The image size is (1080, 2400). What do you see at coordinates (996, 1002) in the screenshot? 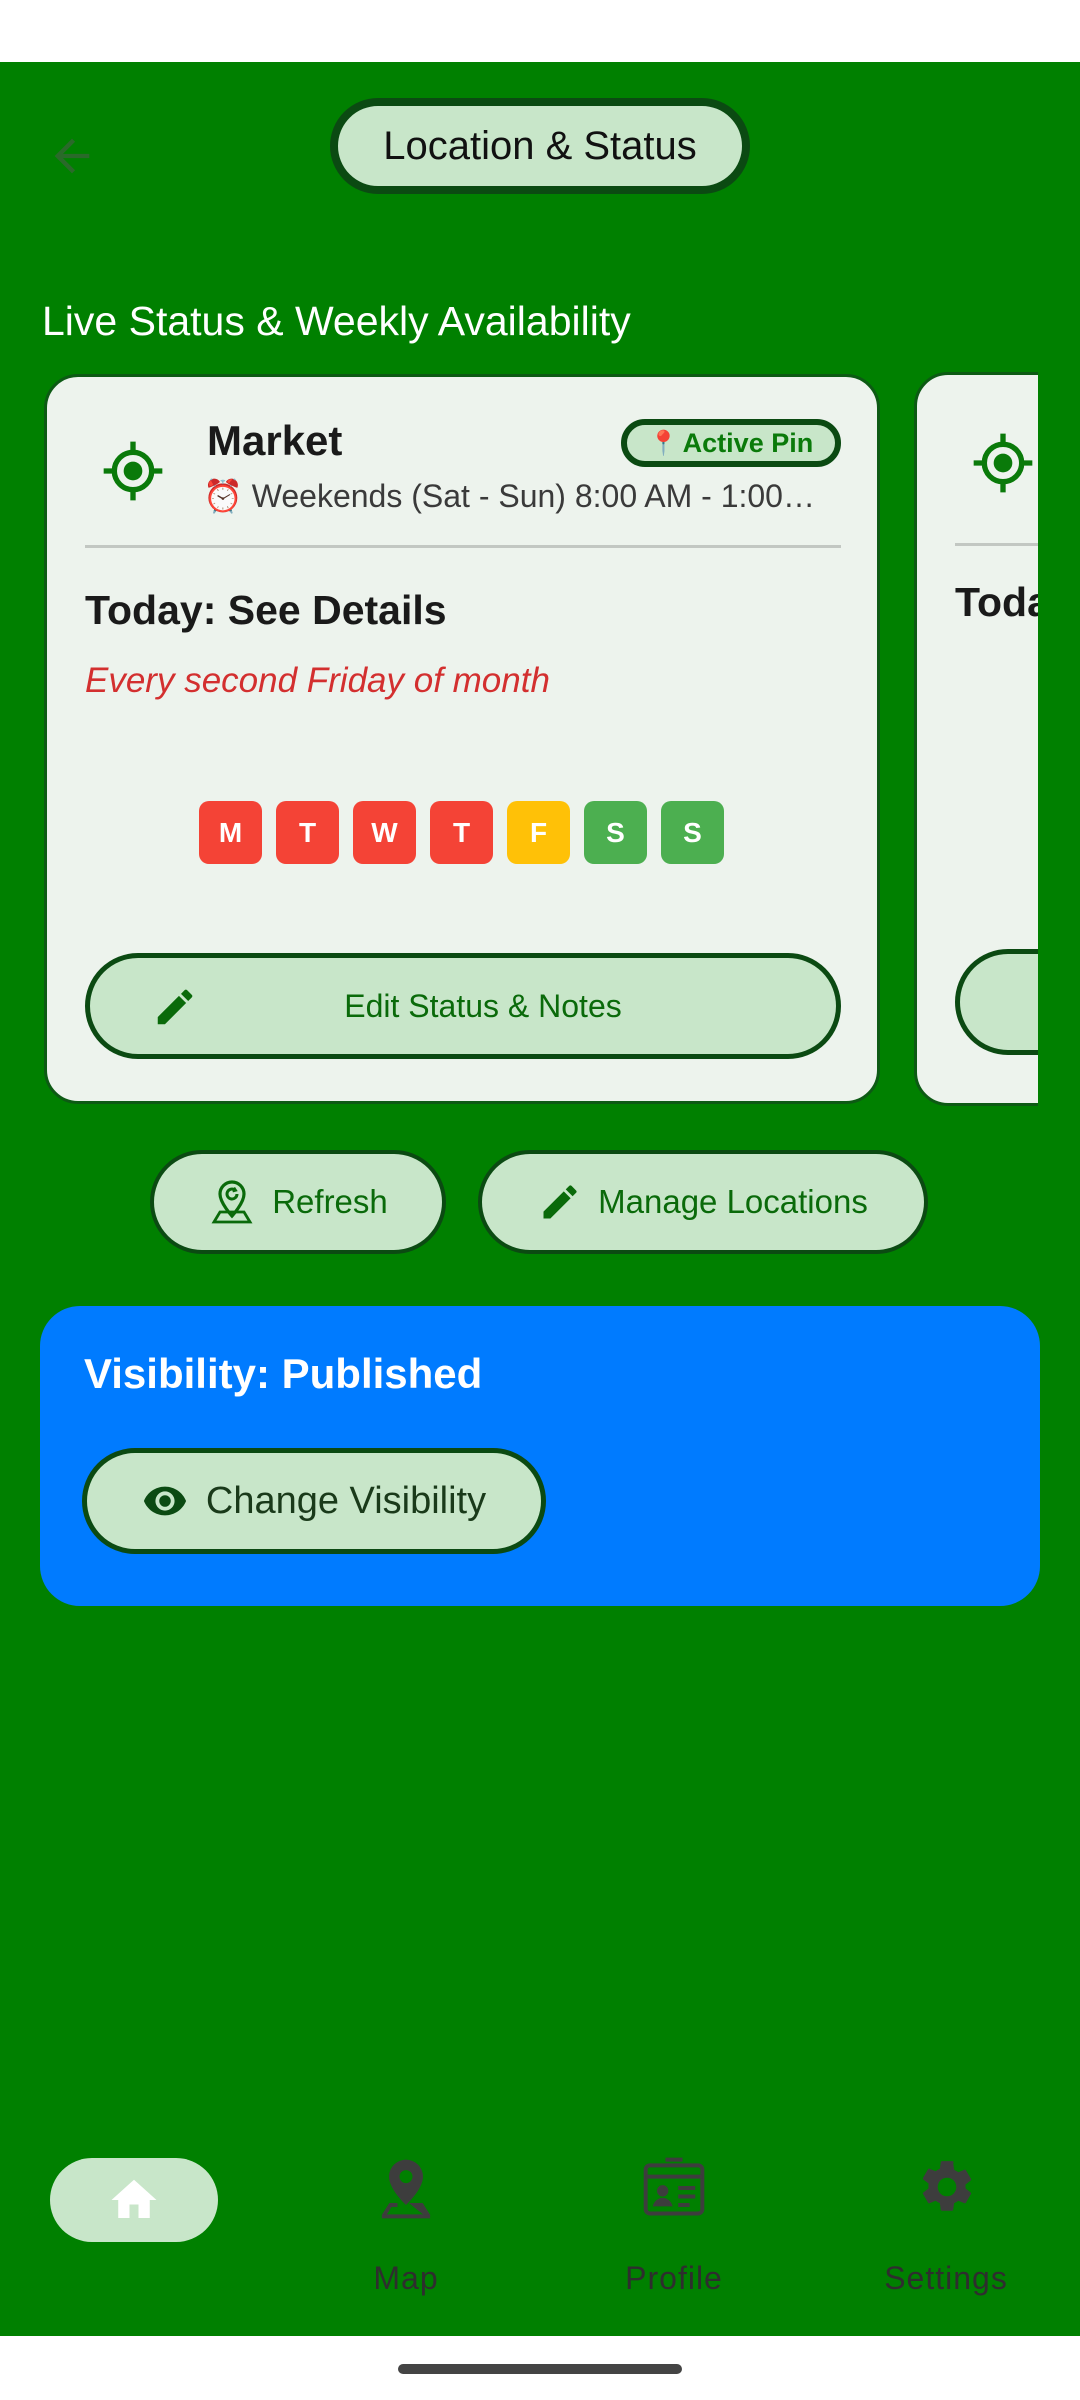
I see `edit-status-button` at bounding box center [996, 1002].